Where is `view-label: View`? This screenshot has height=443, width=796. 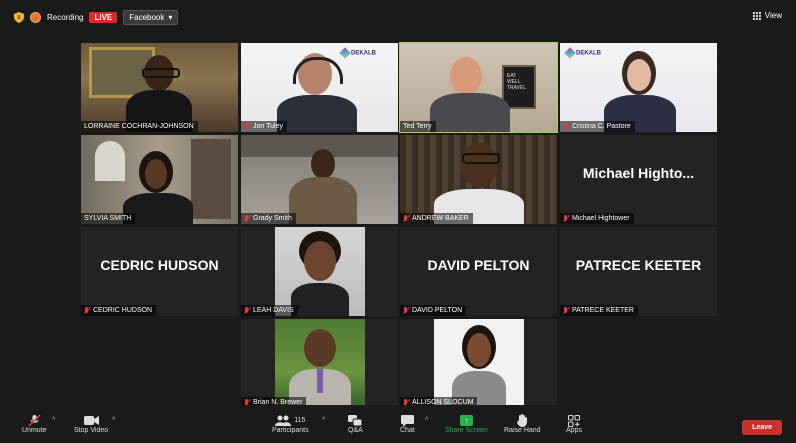 view-label: View is located at coordinates (773, 15).